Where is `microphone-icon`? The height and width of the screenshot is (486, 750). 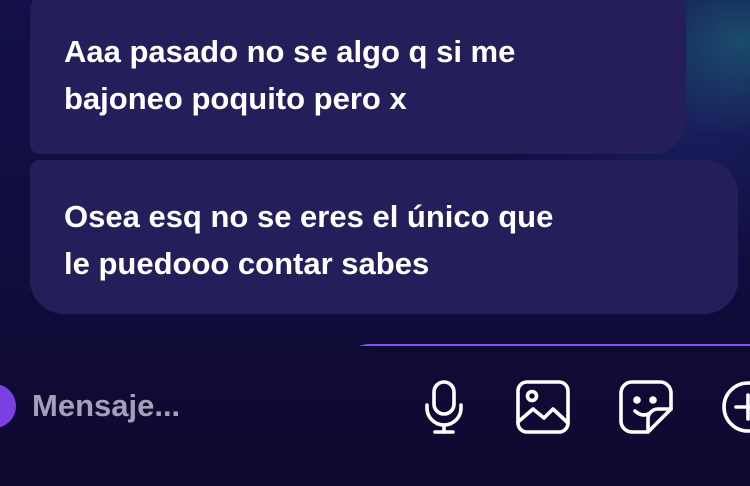
microphone-icon is located at coordinates (444, 407).